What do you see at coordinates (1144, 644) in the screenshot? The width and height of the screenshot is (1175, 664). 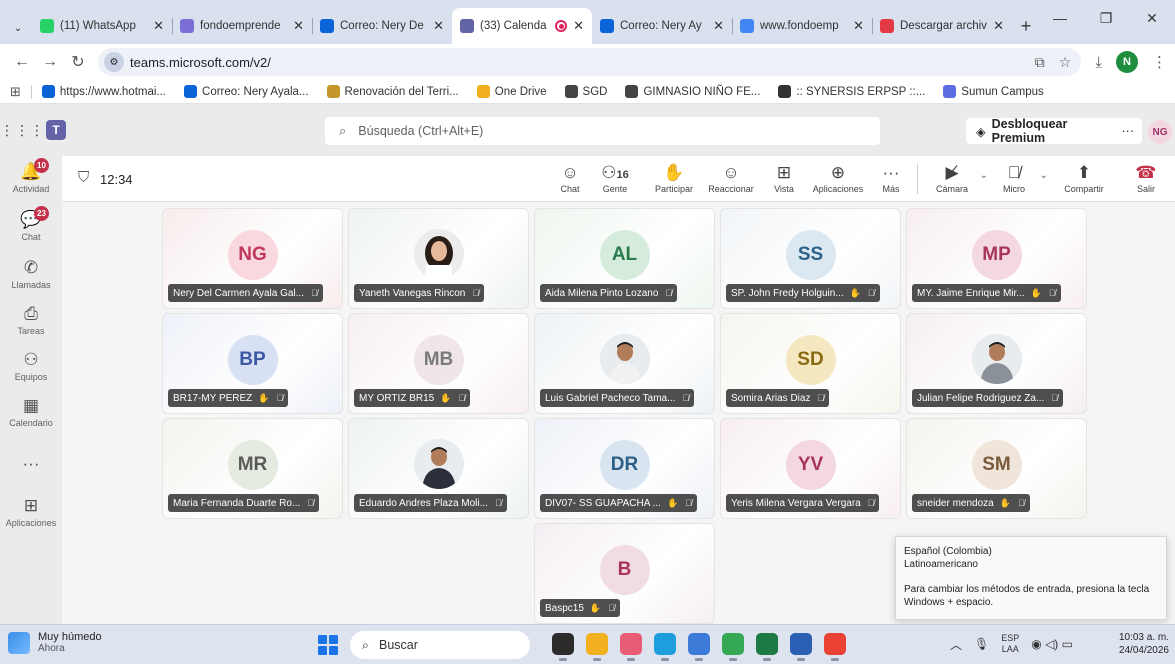 I see `taskbar-clock: 10:03 a. m. 24/04/2026` at bounding box center [1144, 644].